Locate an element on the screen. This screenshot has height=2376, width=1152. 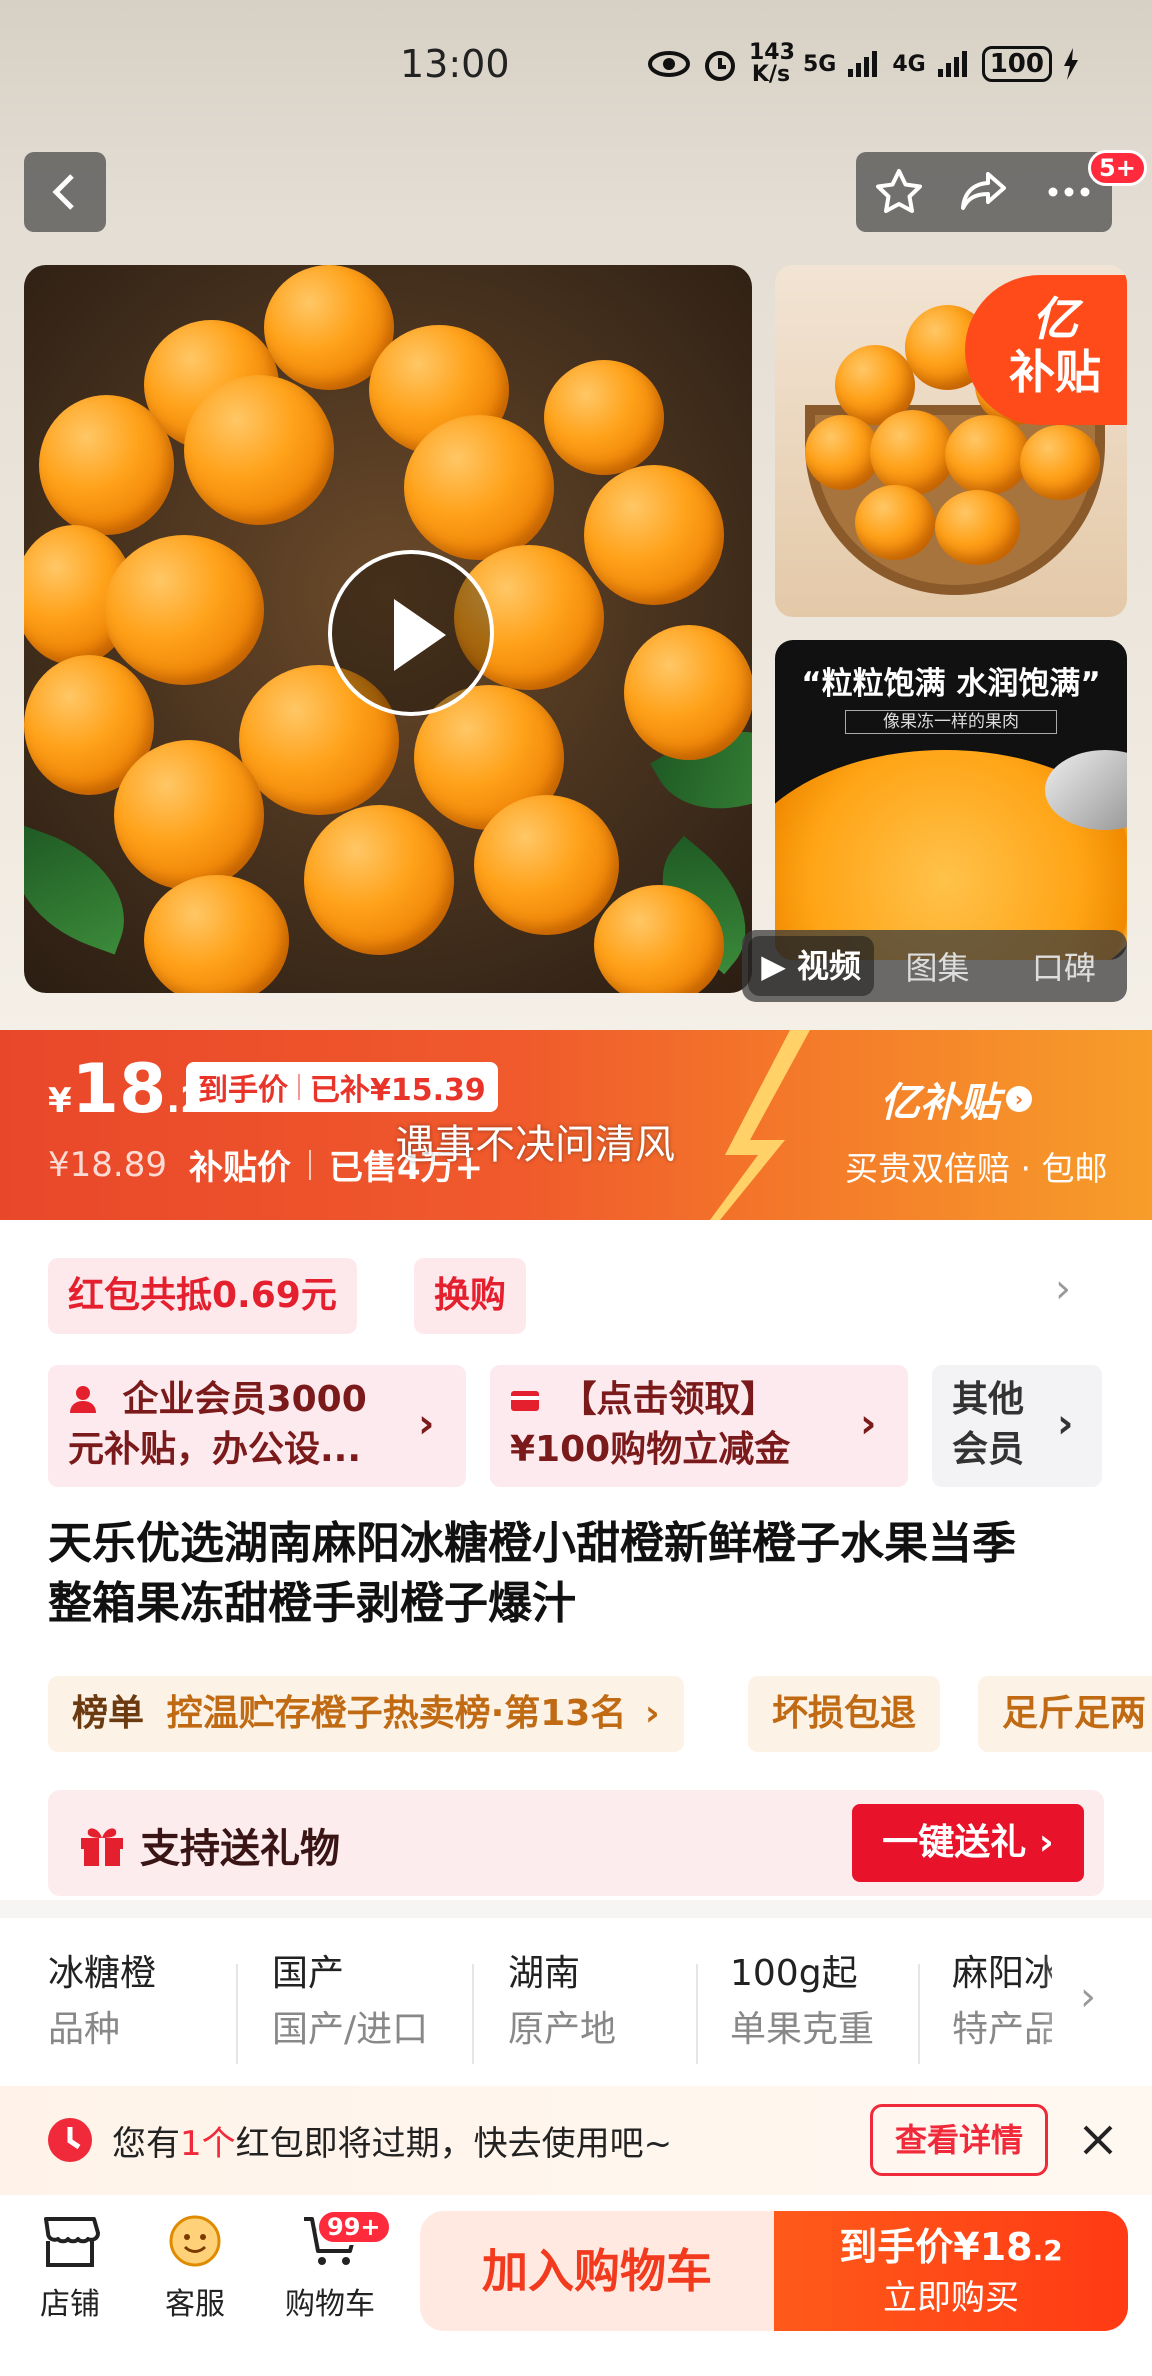
final-price-tag: 到手价 已补¥15.39 is located at coordinates (342, 1087).